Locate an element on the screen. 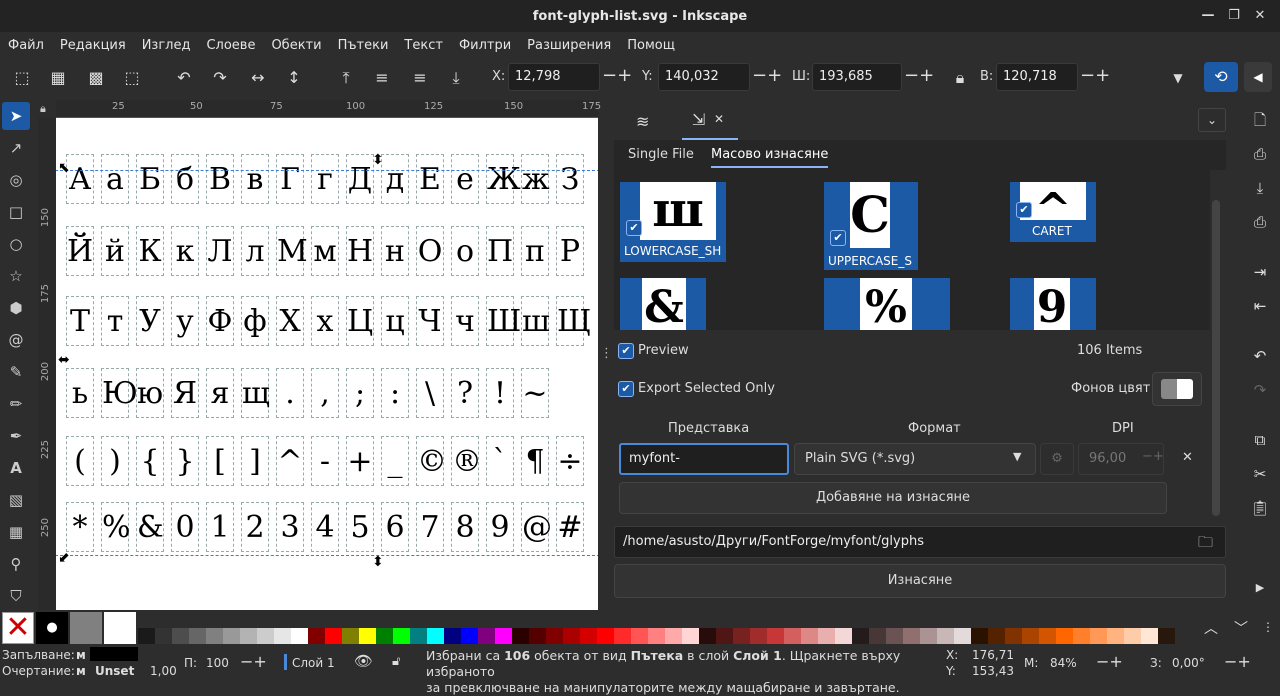  thumbnail-item: ^ ✔ CARET is located at coordinates (1053, 212).